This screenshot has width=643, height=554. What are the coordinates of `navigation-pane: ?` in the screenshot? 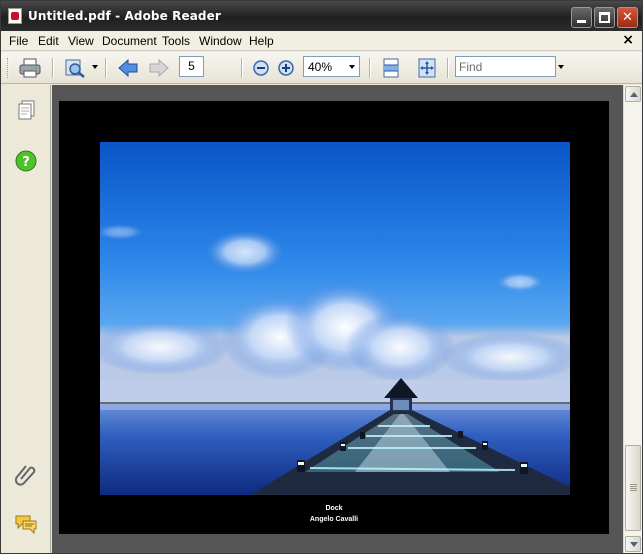 It's located at (26, 319).